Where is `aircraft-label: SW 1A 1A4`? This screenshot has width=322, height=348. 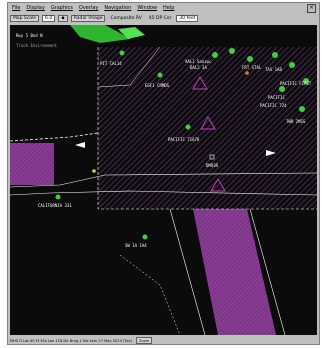
aircraft-label: SW 1A 1A4 is located at coordinates (136, 245).